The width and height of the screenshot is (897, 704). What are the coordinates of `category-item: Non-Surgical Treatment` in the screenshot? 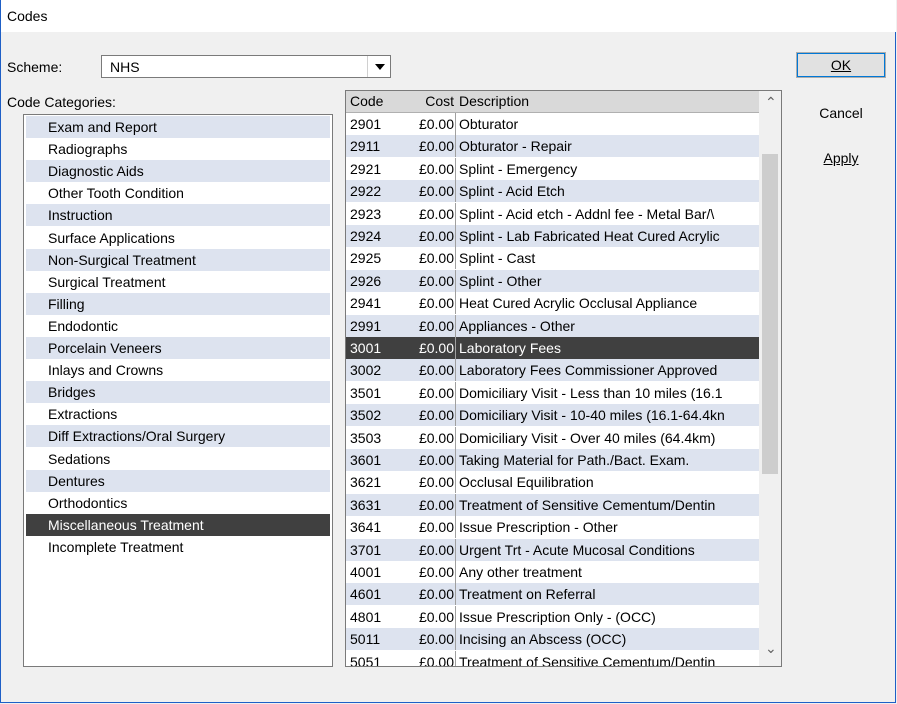 It's located at (178, 259).